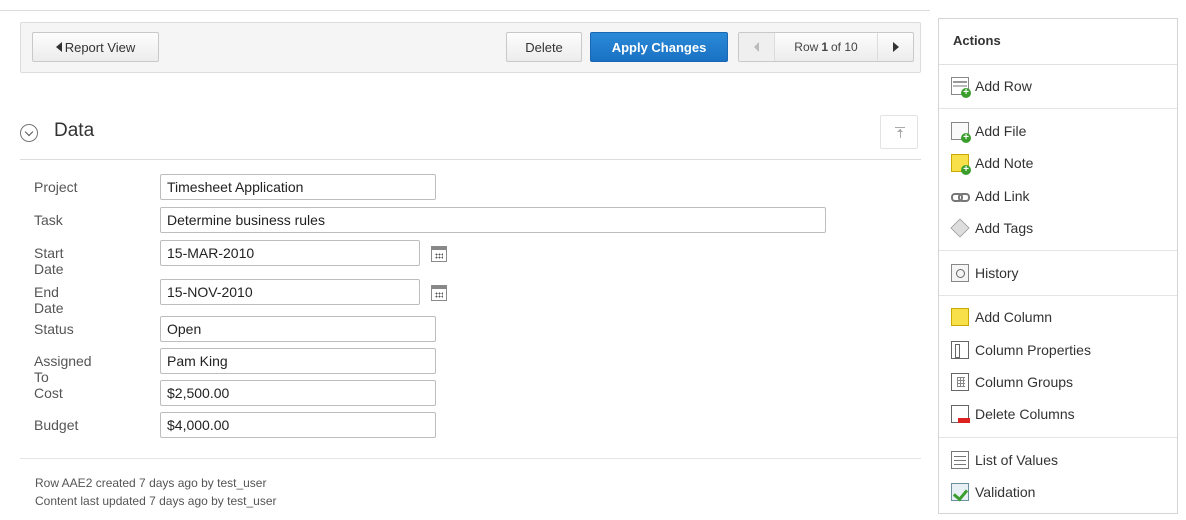 This screenshot has height=520, width=1186. Describe the element at coordinates (470, 137) in the screenshot. I see `data-region-header: Data` at that location.